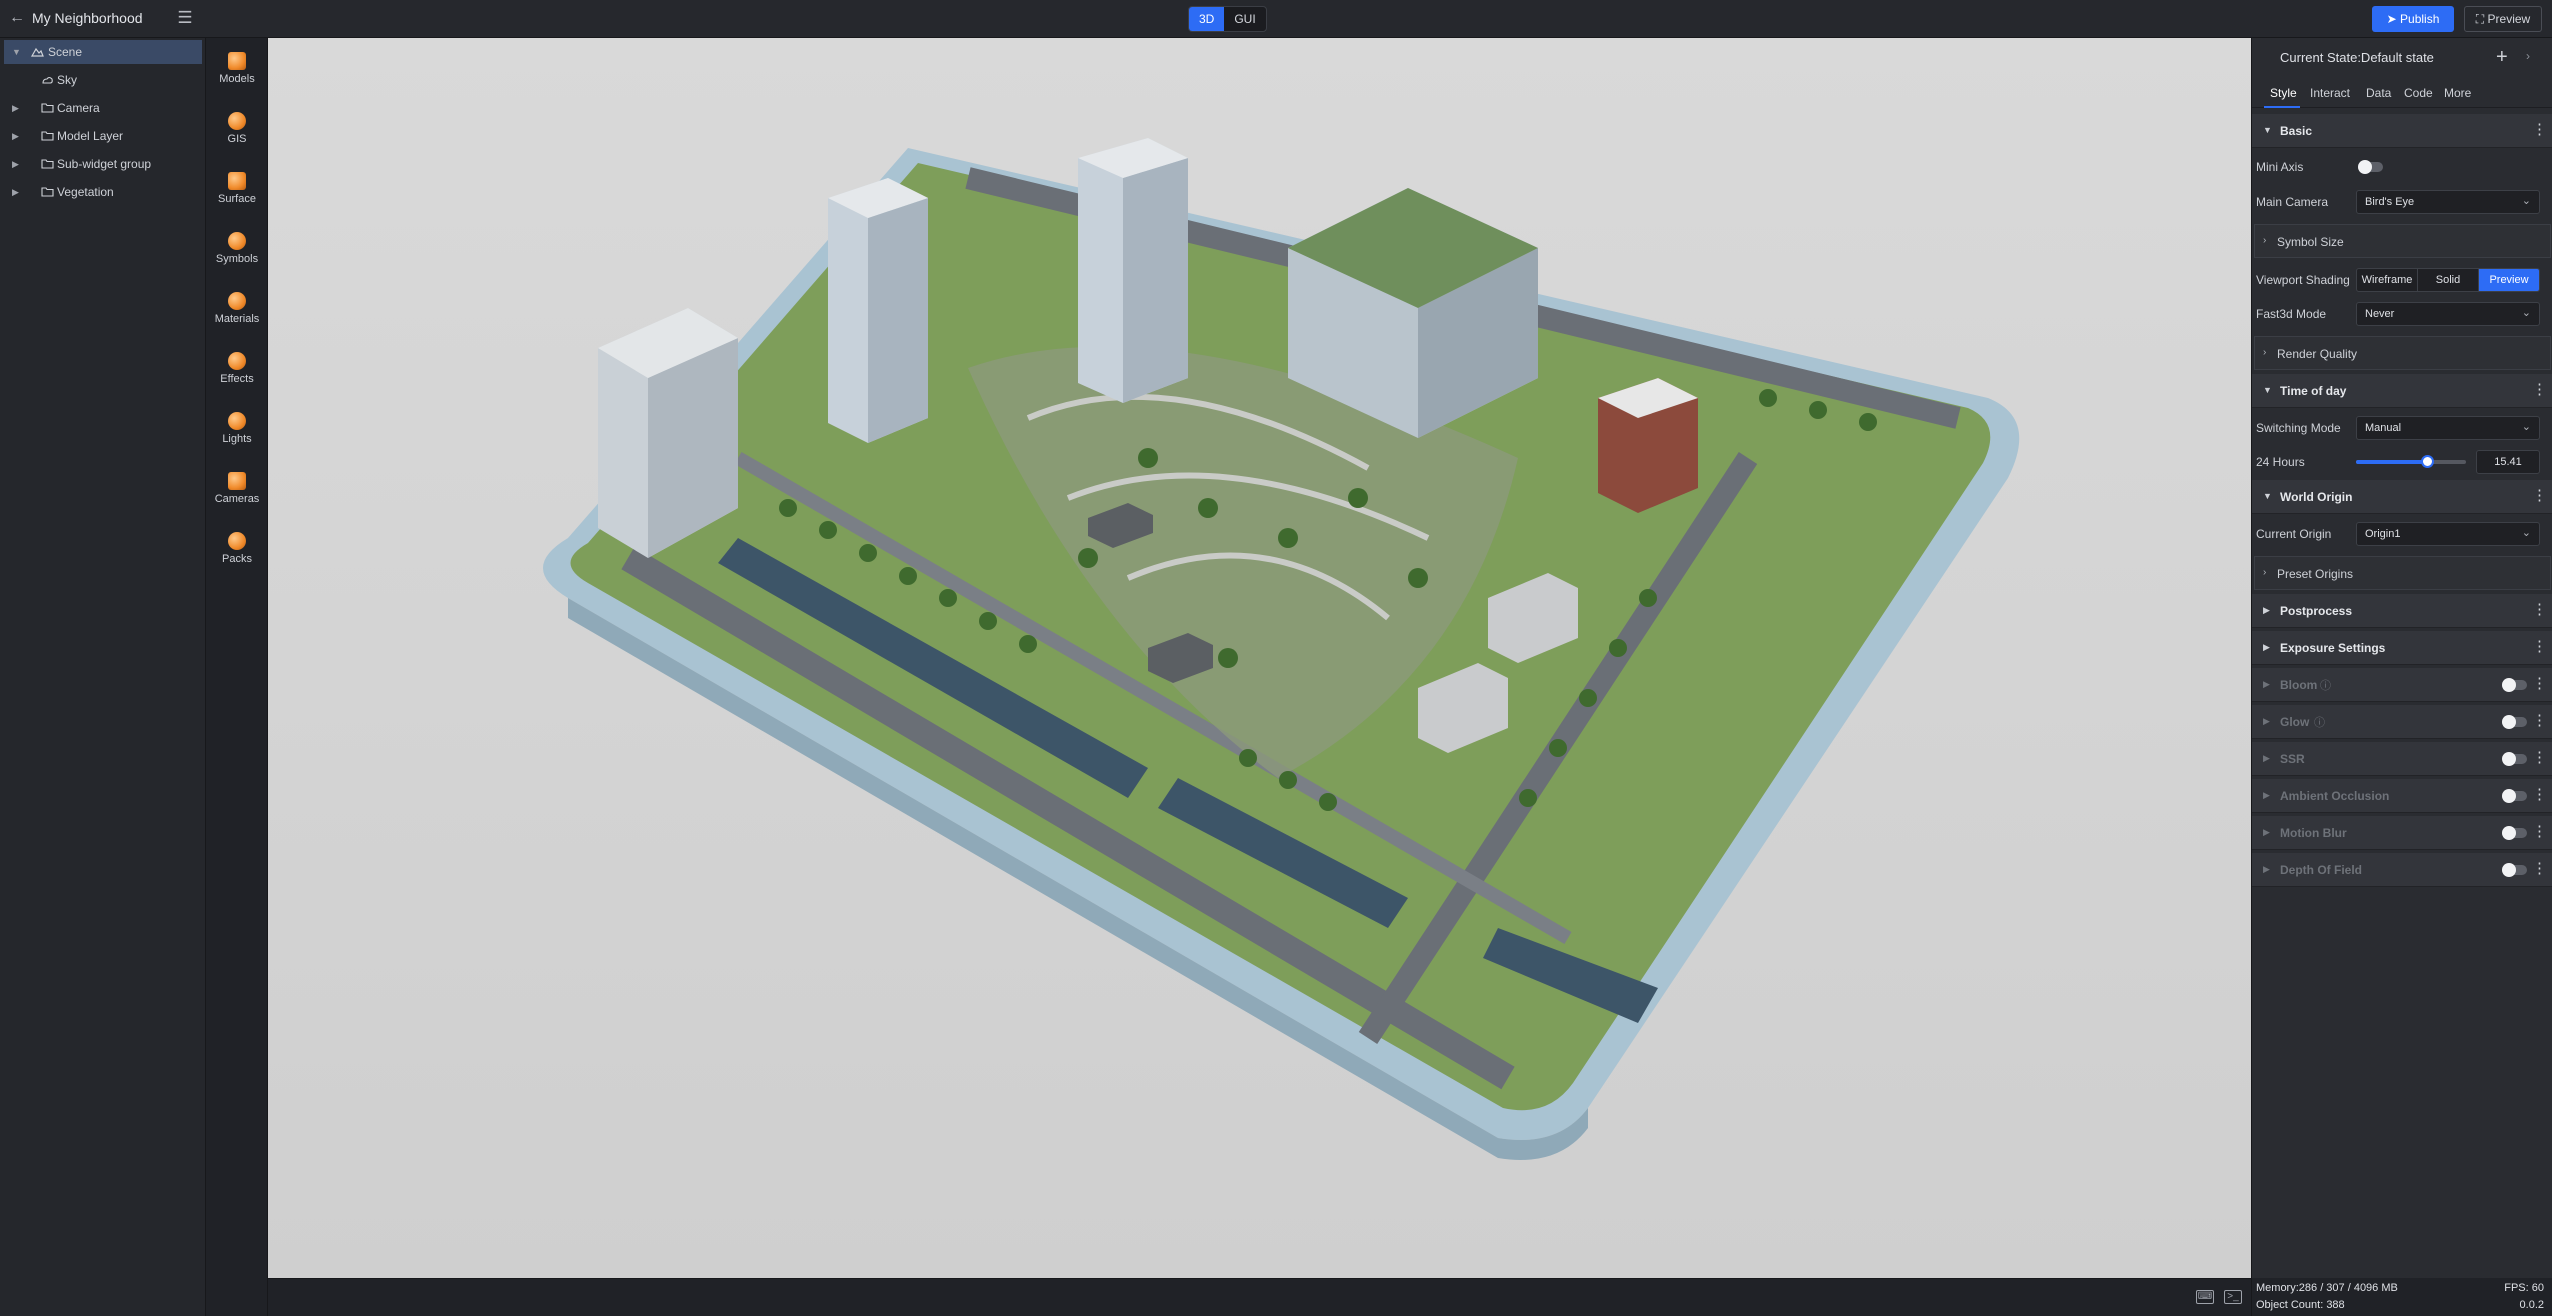 This screenshot has height=1316, width=2552. I want to click on chevron-down-icon: ⌄, so click(2526, 427).